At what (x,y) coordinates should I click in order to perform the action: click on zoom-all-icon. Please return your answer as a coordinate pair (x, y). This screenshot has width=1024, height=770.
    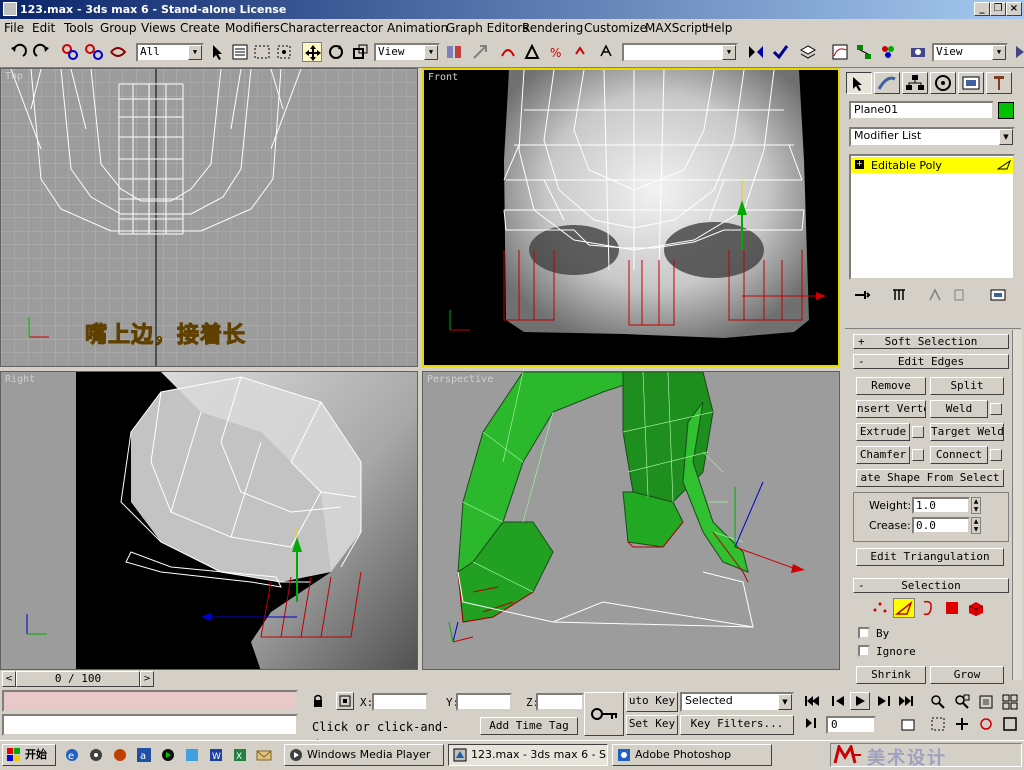
    Looking at the image, I should click on (962, 703).